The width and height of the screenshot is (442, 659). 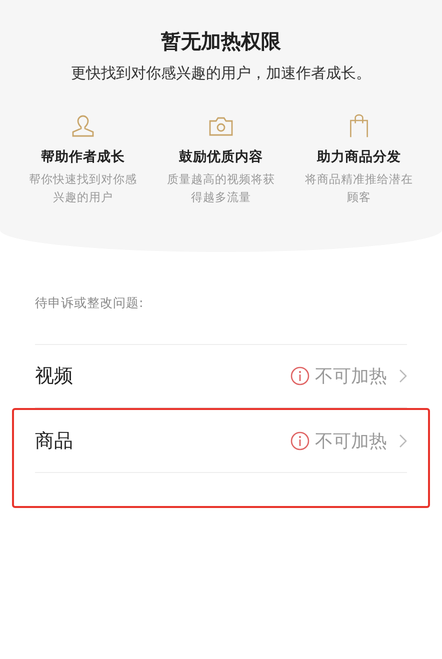 What do you see at coordinates (89, 303) in the screenshot?
I see `section-label: 待申诉或整改问题:` at bounding box center [89, 303].